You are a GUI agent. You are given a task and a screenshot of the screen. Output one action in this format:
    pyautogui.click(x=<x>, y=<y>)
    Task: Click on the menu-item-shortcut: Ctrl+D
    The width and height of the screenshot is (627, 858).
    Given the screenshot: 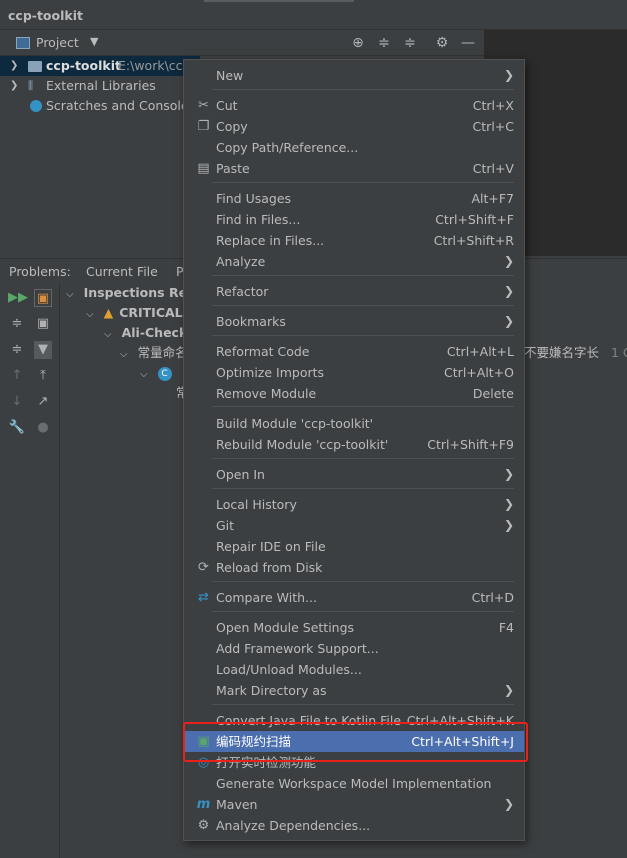 What is the action you would take?
    pyautogui.click(x=492, y=597)
    